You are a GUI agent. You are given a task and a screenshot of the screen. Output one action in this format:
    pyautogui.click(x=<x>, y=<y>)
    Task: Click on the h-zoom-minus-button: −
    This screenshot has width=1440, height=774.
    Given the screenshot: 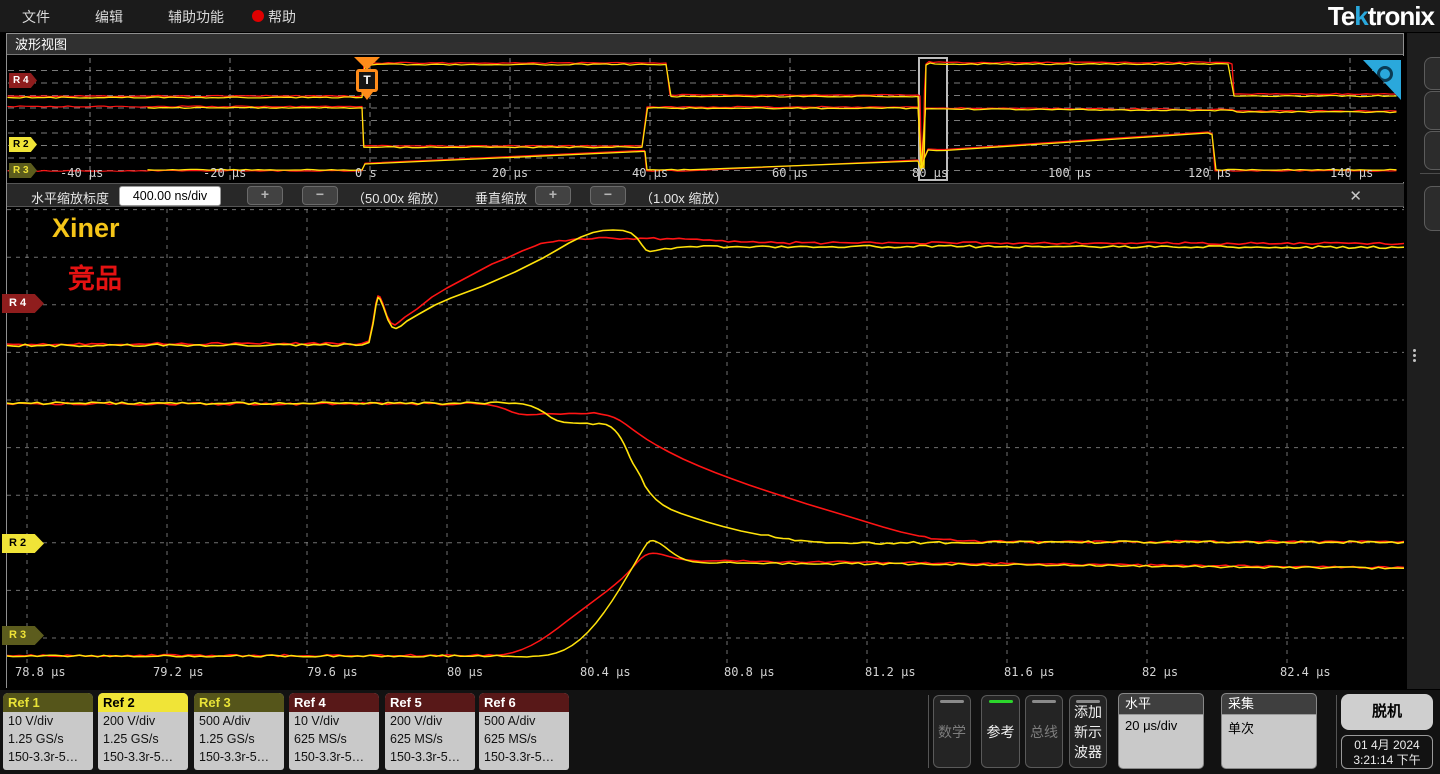 What is the action you would take?
    pyautogui.click(x=320, y=195)
    